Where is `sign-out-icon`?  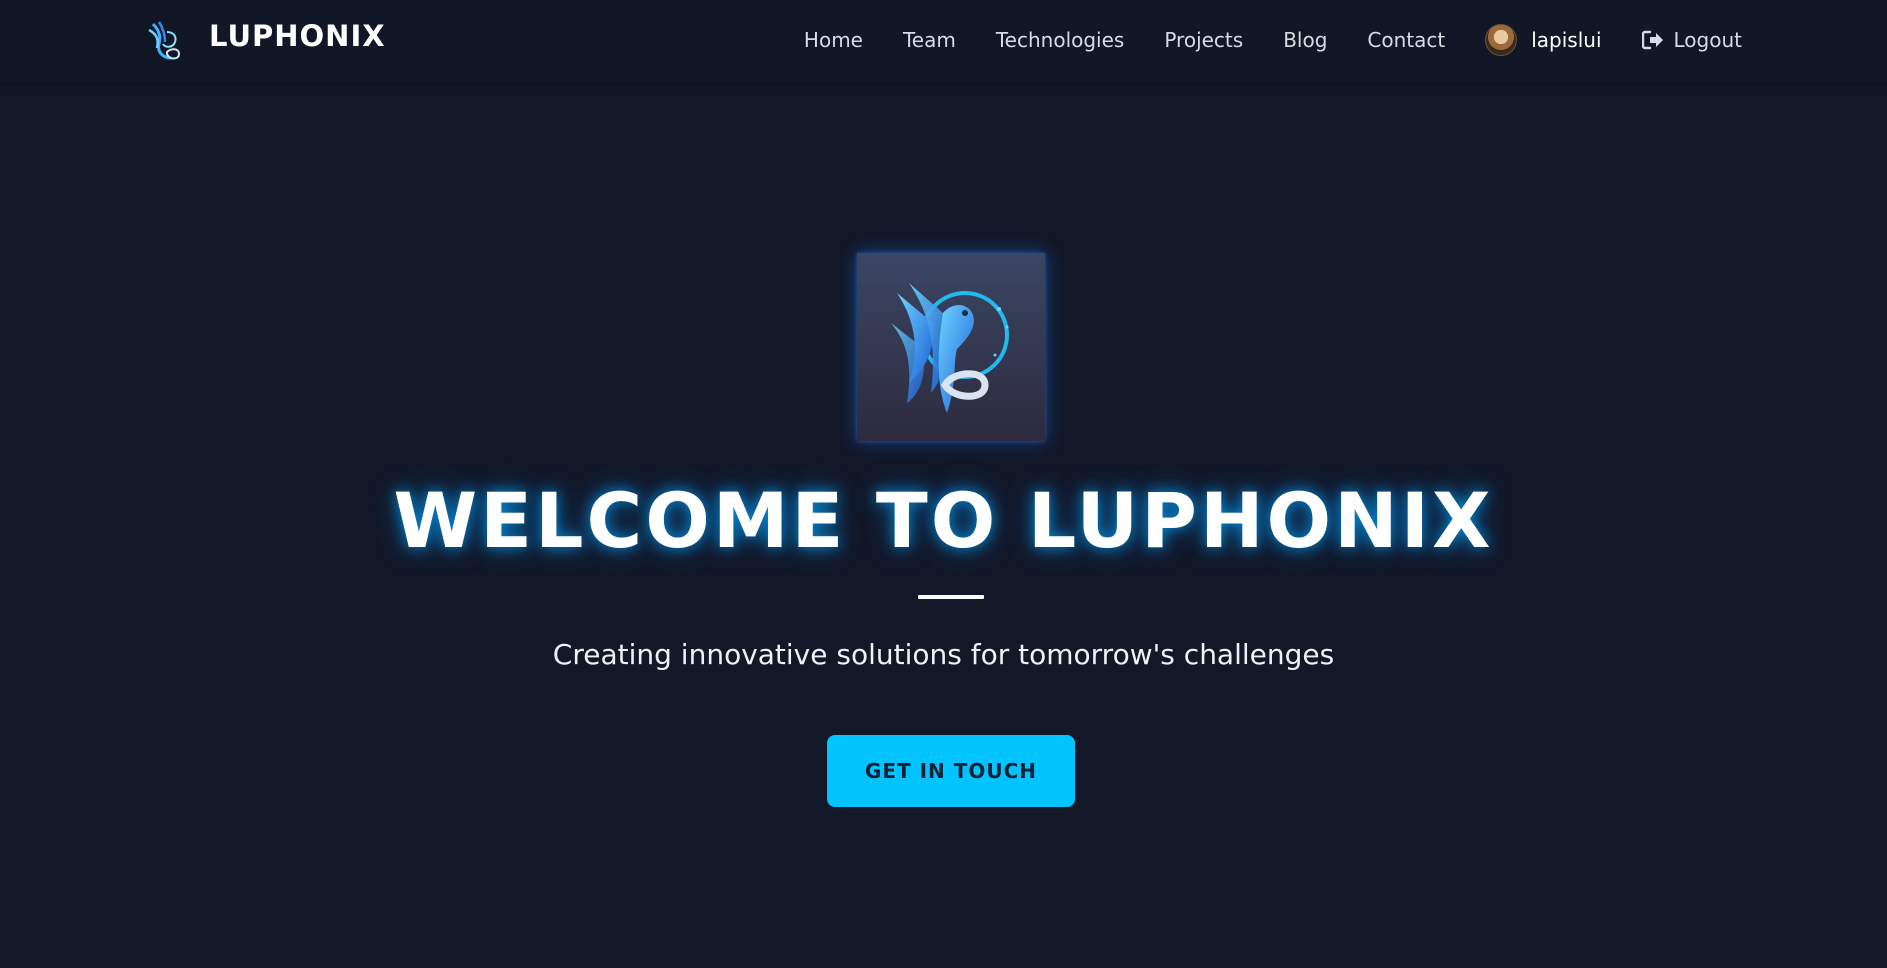
sign-out-icon is located at coordinates (1652, 40).